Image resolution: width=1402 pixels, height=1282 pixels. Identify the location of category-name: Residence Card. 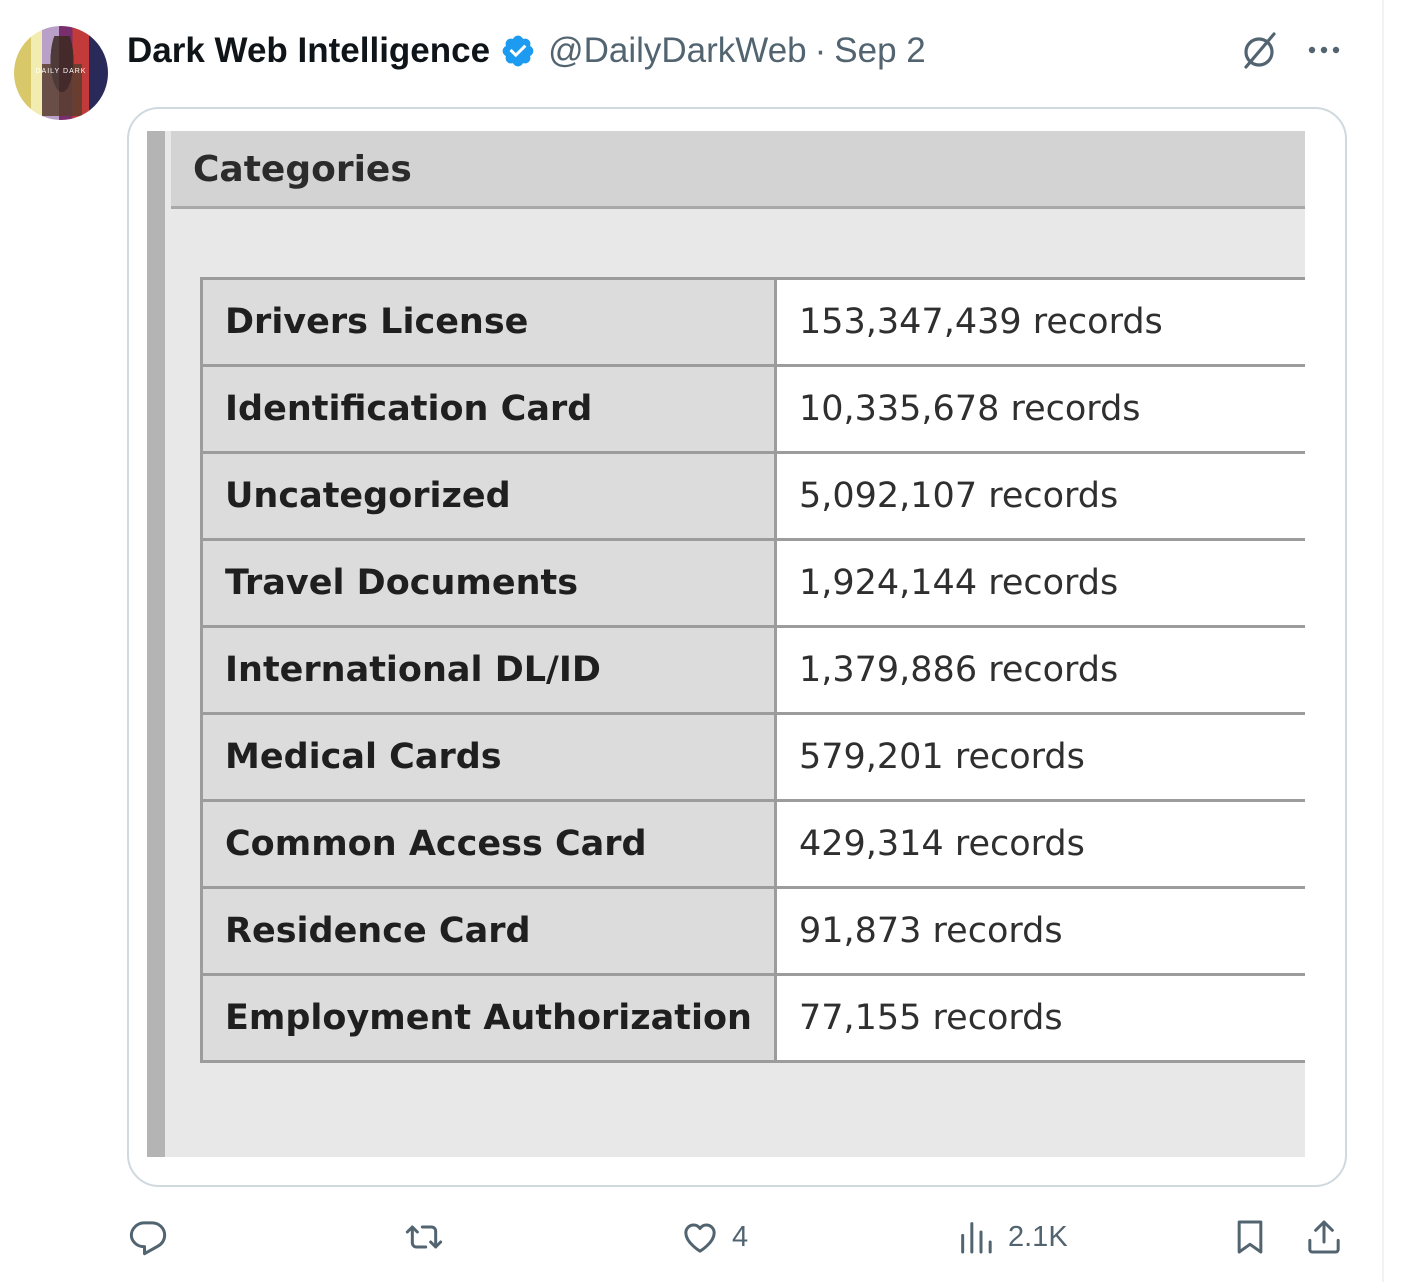
(488, 931).